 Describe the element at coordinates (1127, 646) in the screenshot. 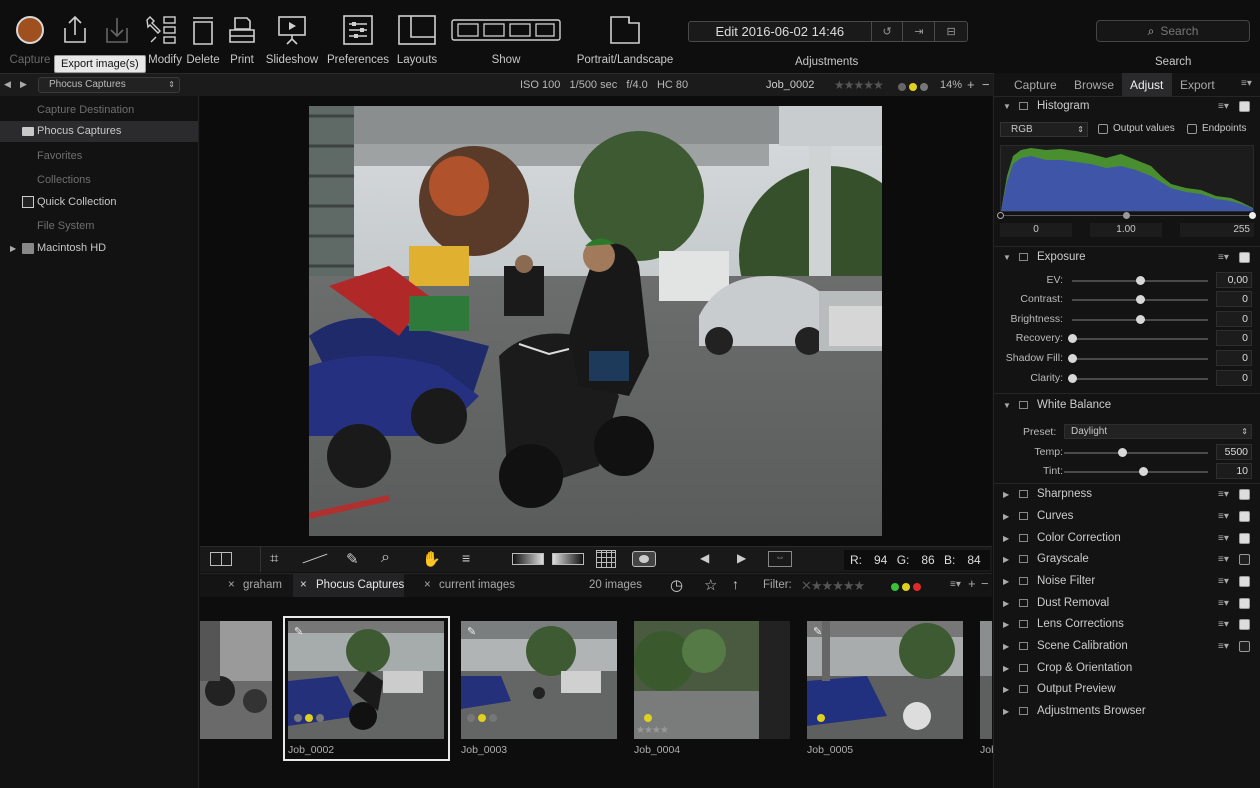

I see `scene-calibration-section-header: ▶ Scene Calibration ≡▾` at that location.